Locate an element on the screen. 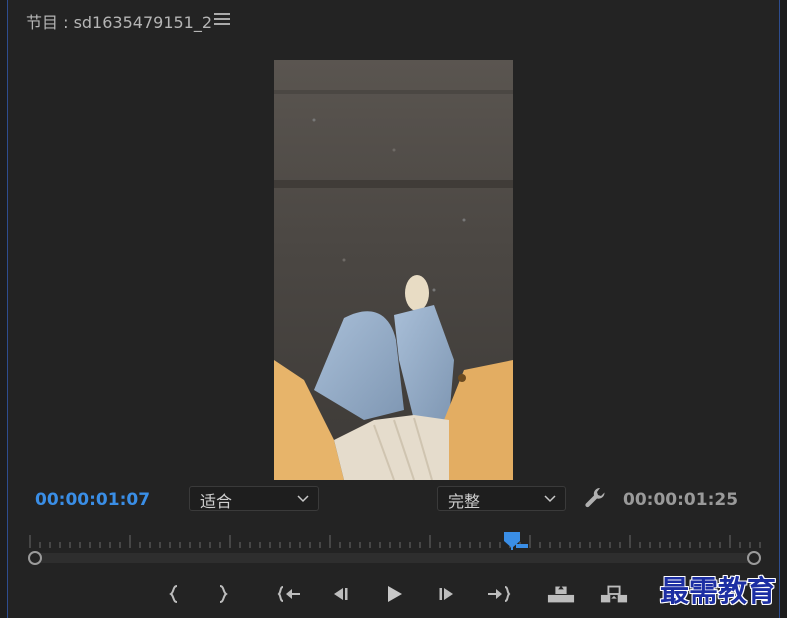 The image size is (787, 618). step-back-icon is located at coordinates (341, 594).